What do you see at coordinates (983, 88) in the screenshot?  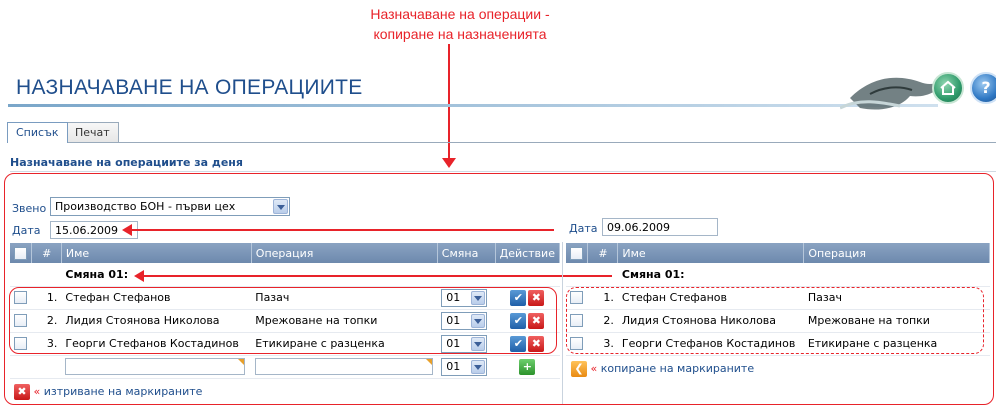 I see `help-icon: ?` at bounding box center [983, 88].